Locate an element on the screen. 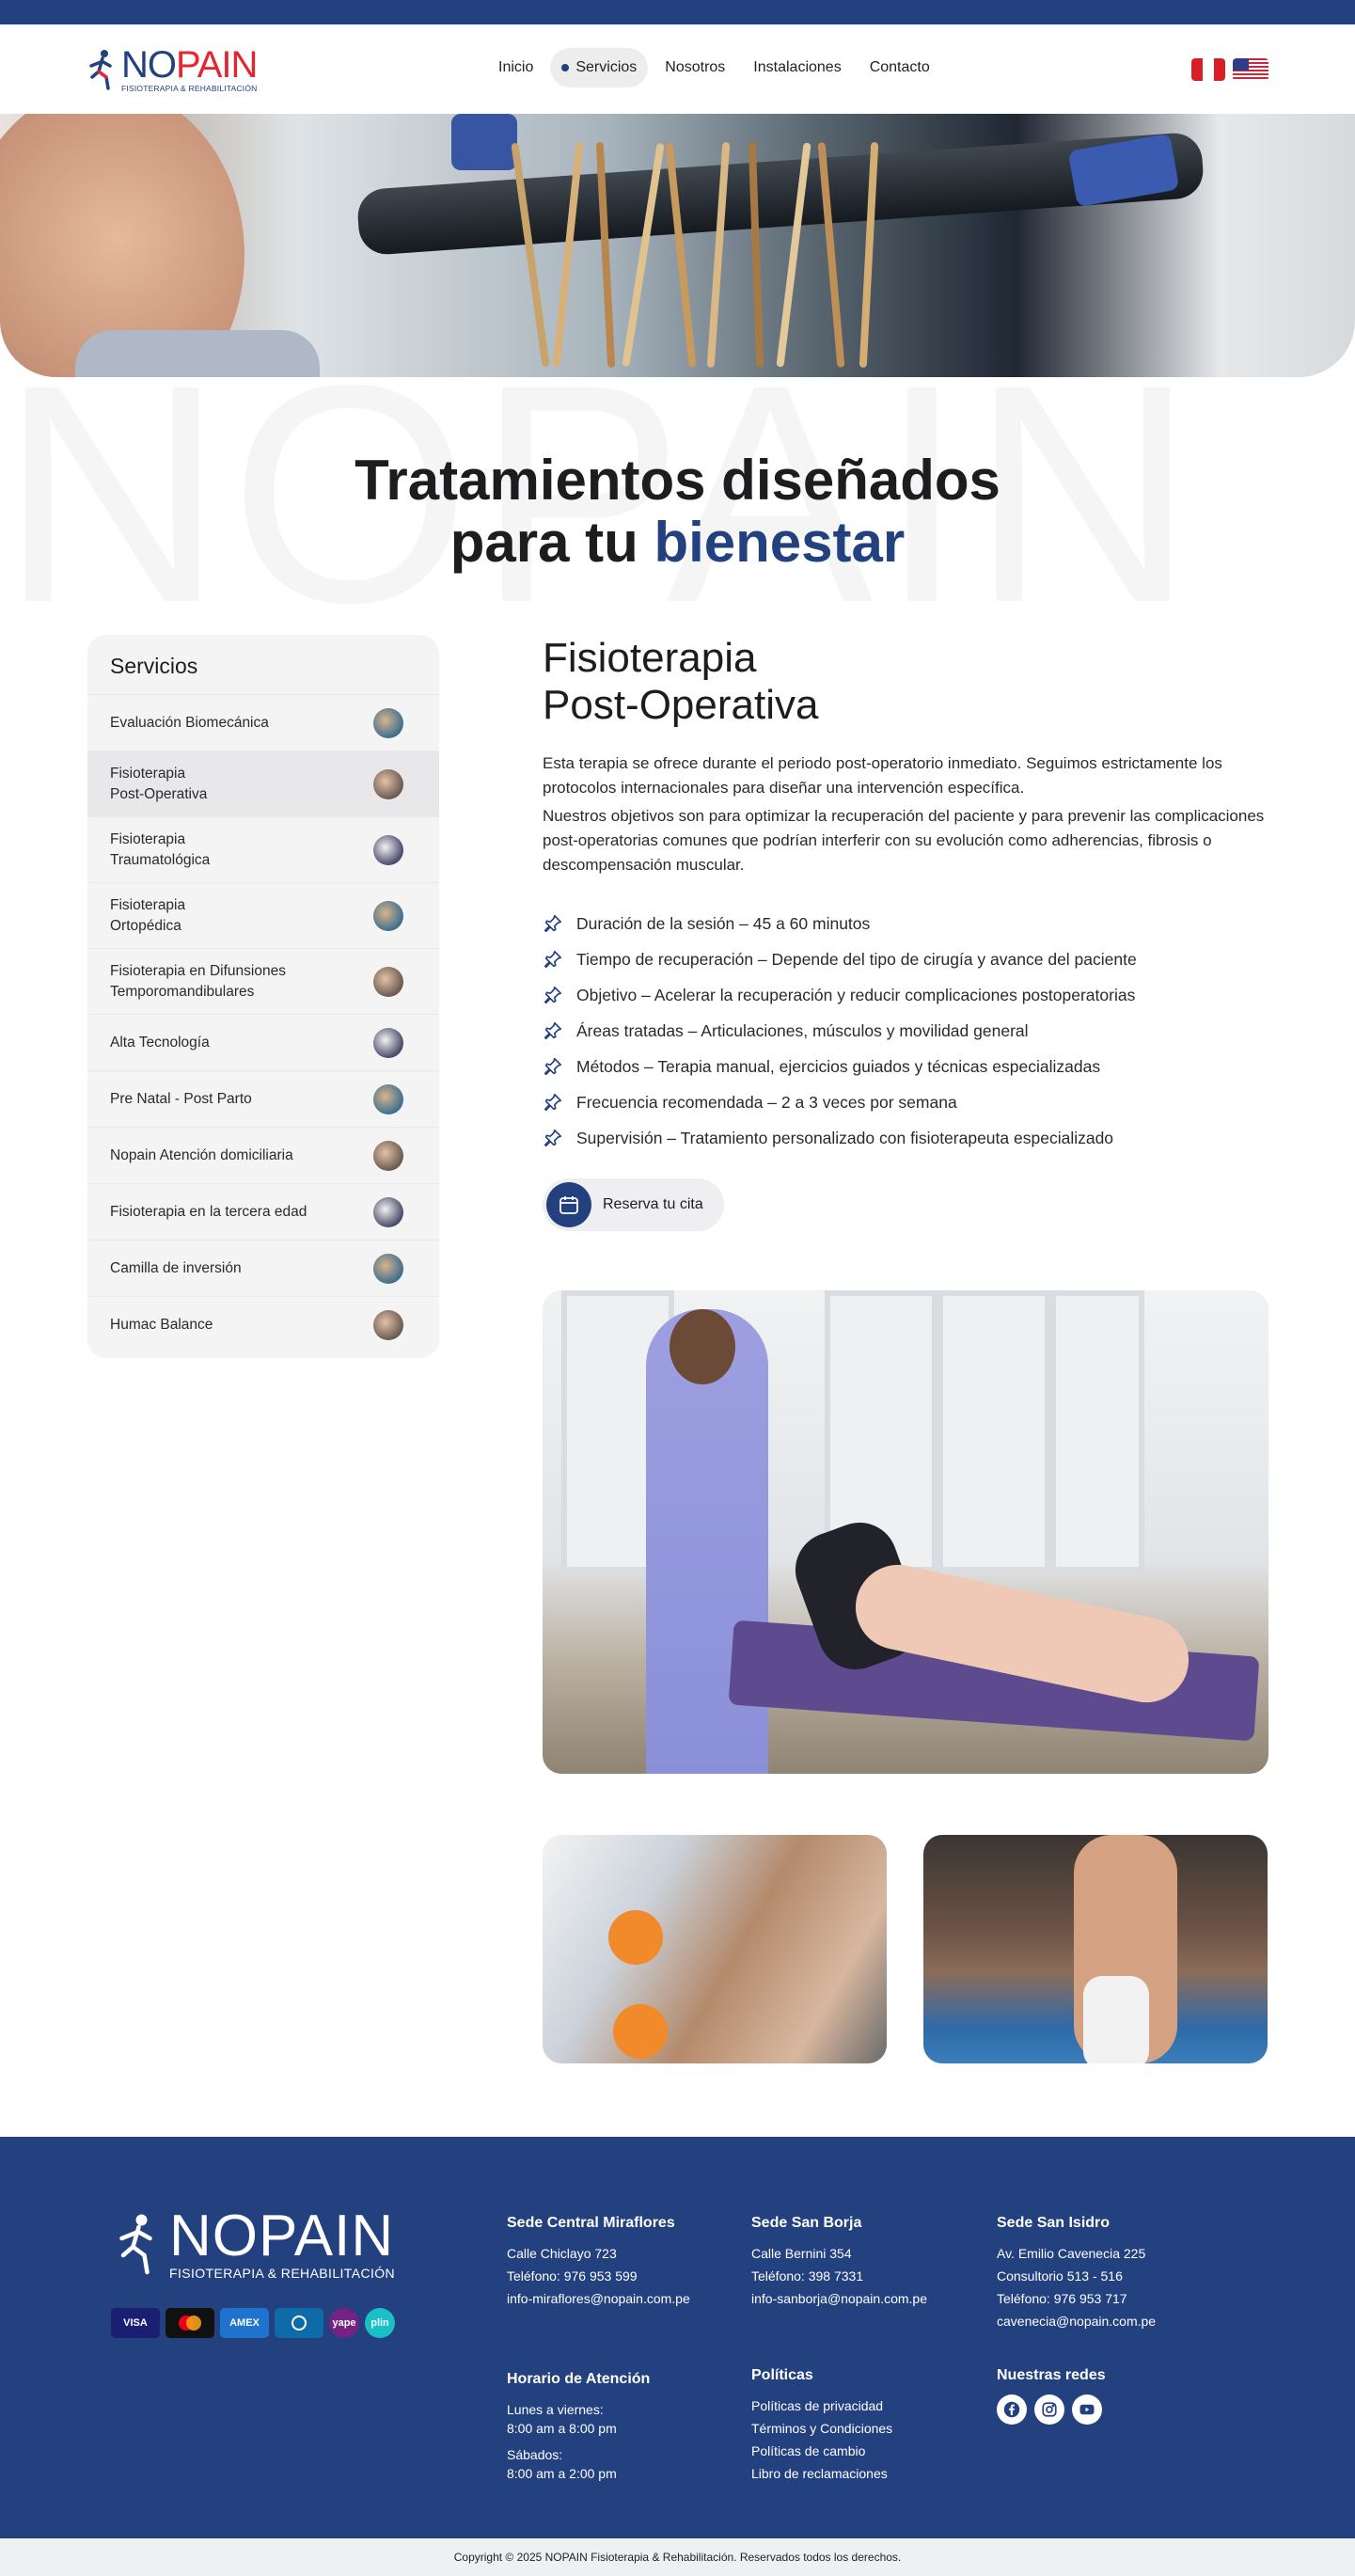 This screenshot has height=2576, width=1355. nav-inicio: Inicio is located at coordinates (516, 67).